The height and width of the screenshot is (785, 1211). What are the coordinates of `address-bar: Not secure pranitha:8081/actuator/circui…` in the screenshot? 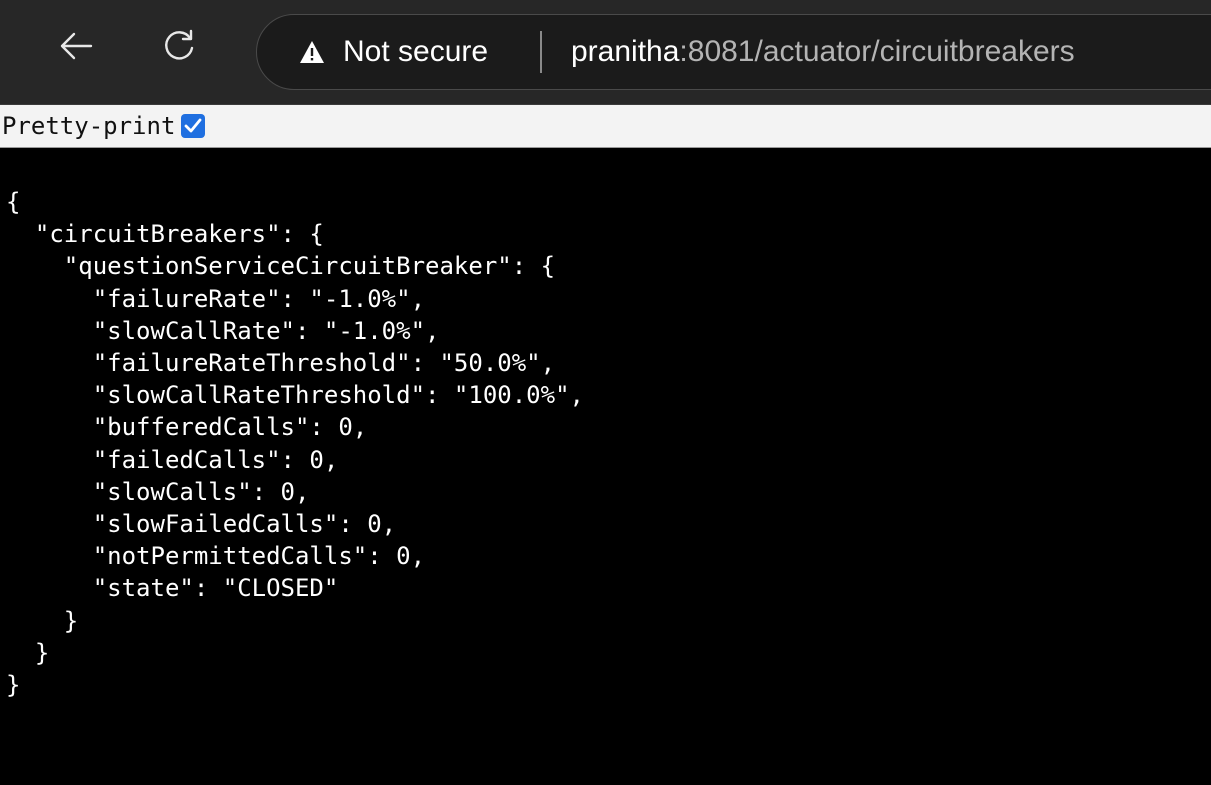 It's located at (733, 52).